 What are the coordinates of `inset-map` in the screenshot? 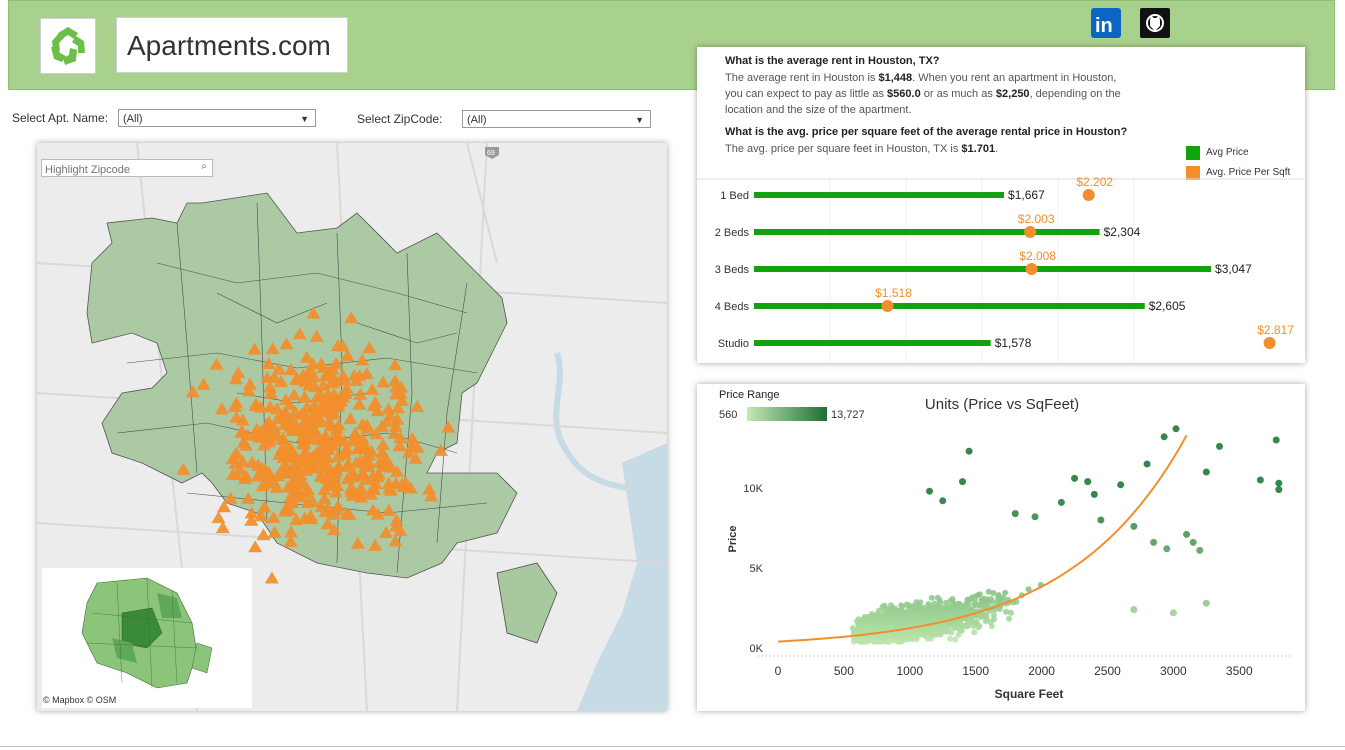 It's located at (147, 638).